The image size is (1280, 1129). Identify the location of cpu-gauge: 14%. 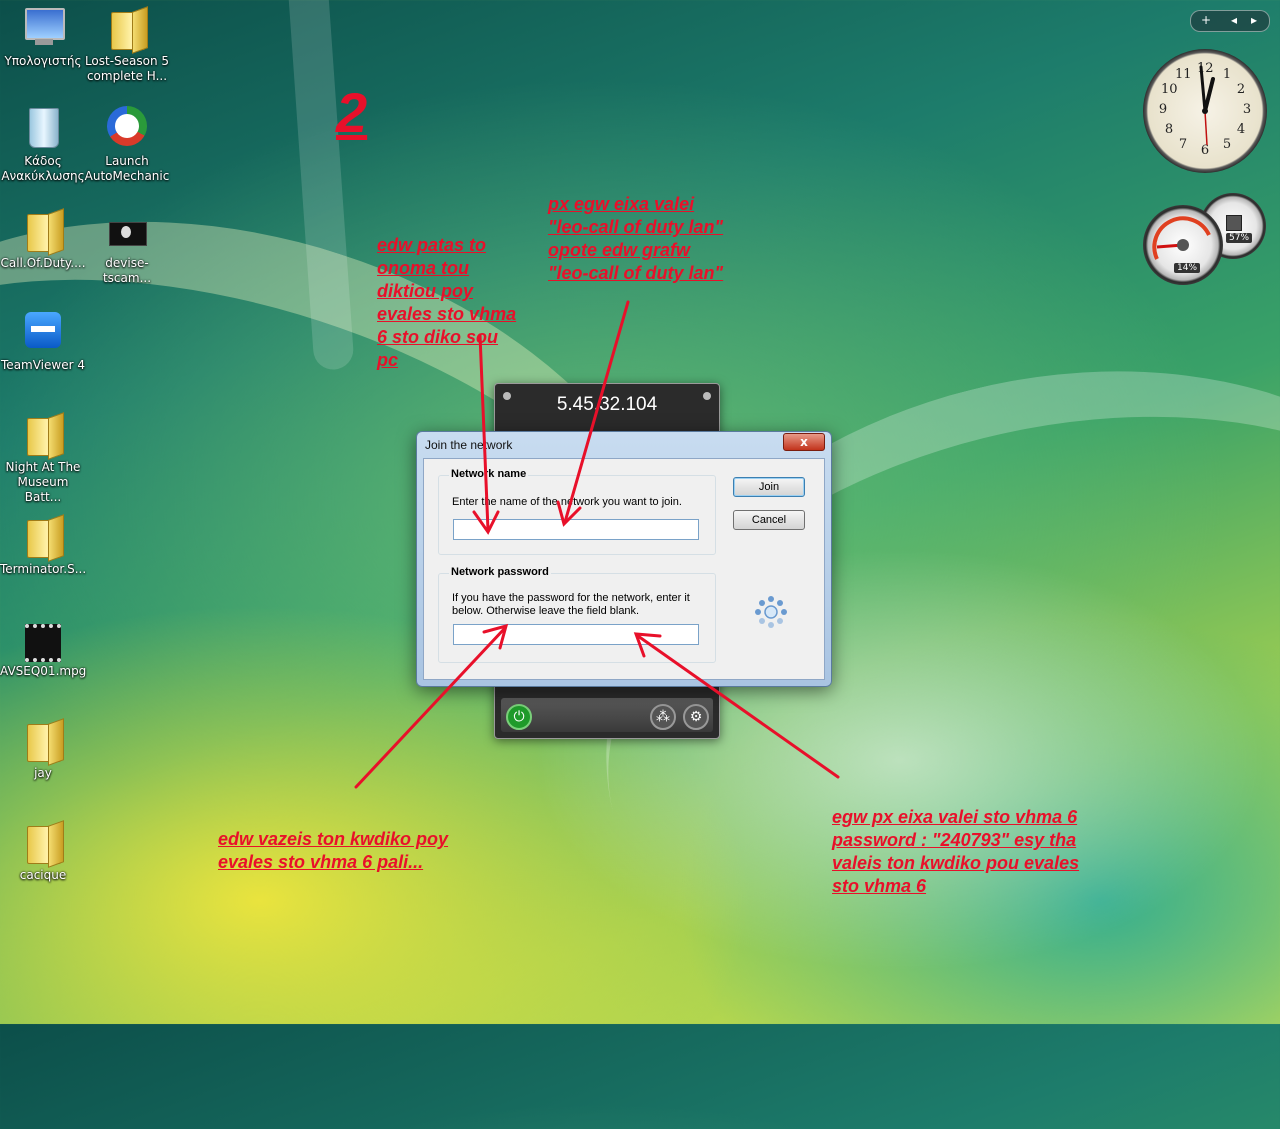
(1183, 245).